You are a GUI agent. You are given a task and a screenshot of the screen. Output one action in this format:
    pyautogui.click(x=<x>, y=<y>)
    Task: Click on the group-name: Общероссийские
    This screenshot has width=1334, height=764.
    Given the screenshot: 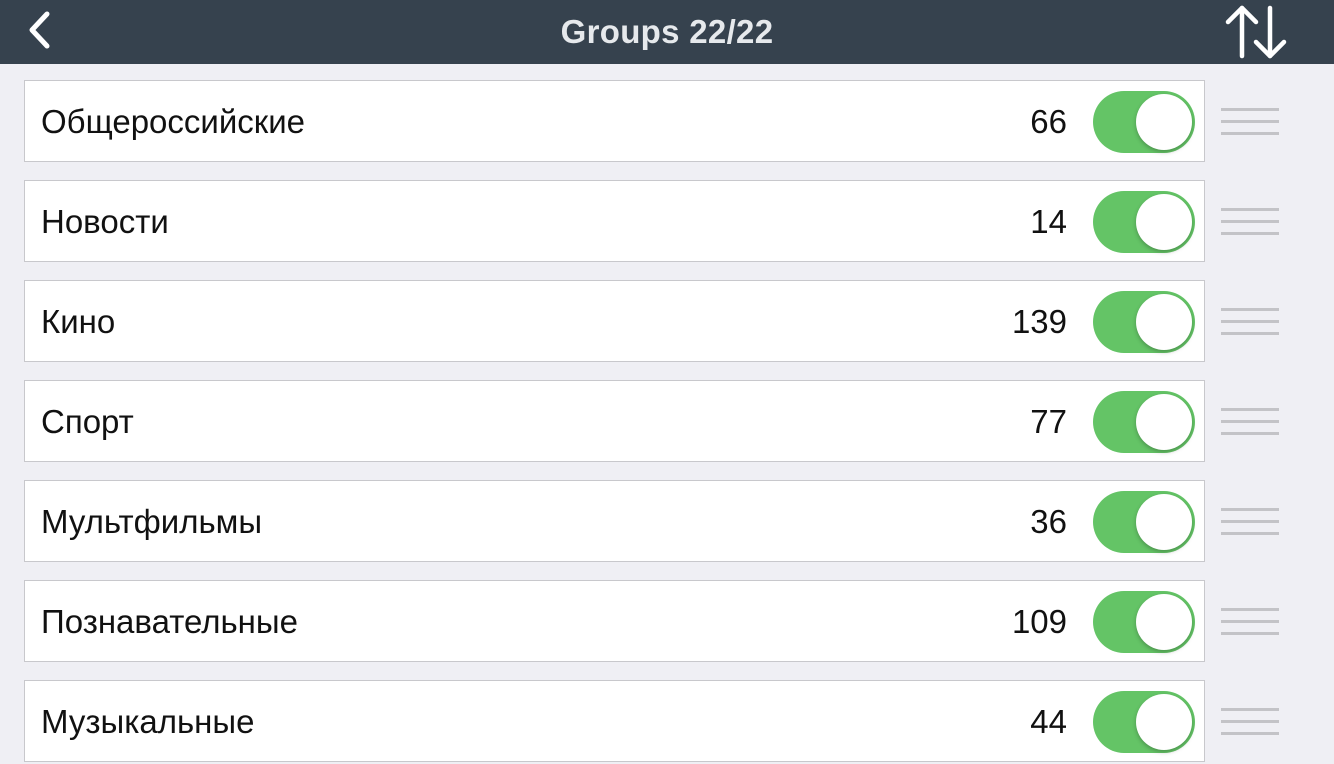 What is the action you would take?
    pyautogui.click(x=173, y=121)
    